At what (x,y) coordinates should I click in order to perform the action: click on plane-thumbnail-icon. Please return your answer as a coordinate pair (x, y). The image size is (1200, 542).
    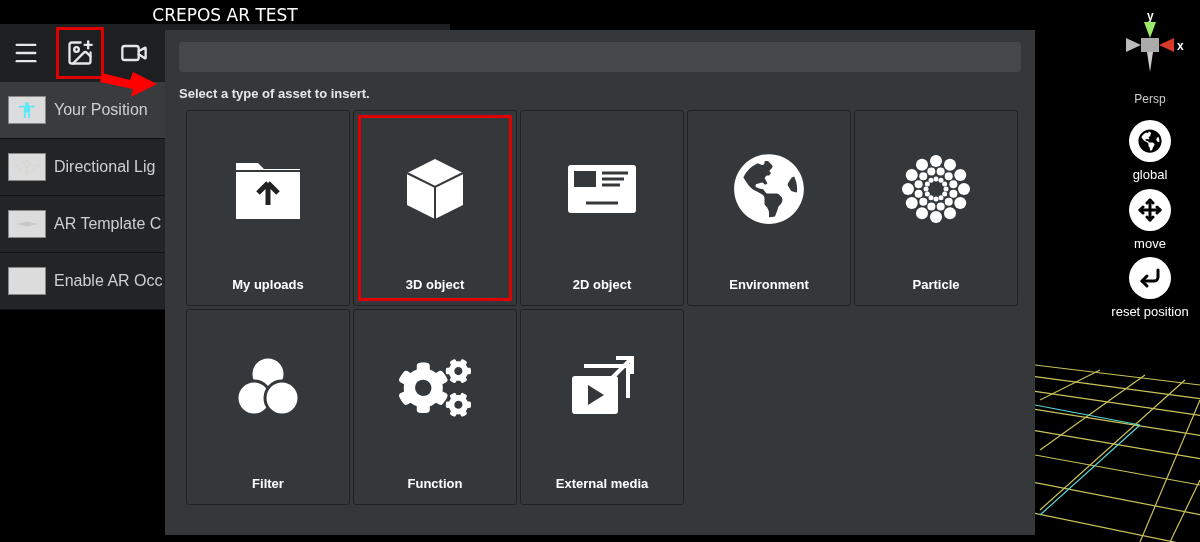
    Looking at the image, I should click on (27, 224).